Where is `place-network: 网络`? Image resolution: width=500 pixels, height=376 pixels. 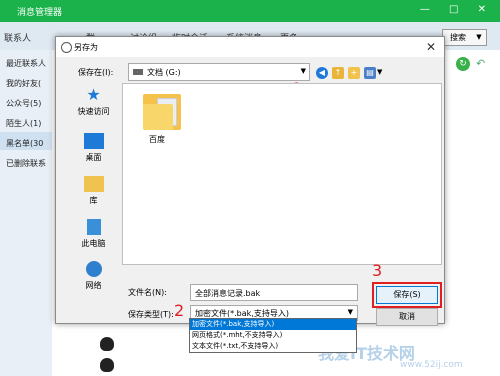
place-network: 网络 is located at coordinates (93, 276).